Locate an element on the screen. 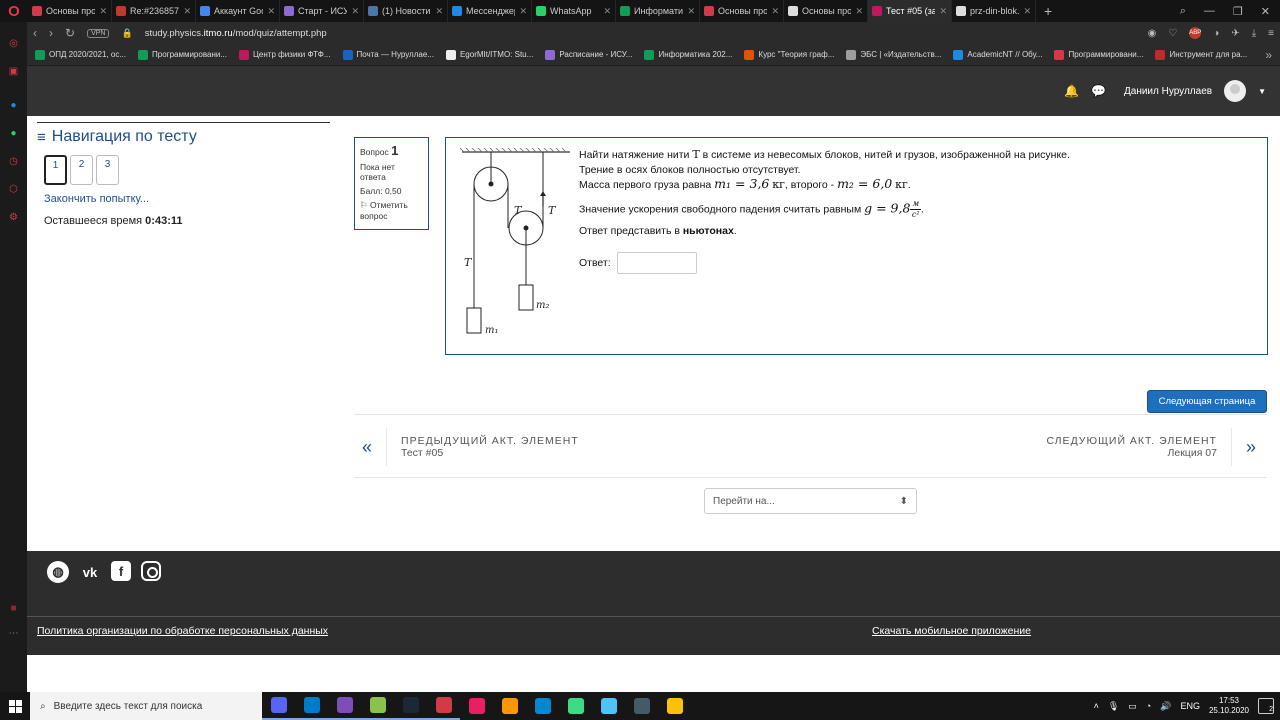 The width and height of the screenshot is (1280, 720). sidebar-dots-icon: ⋯ is located at coordinates (13, 633).